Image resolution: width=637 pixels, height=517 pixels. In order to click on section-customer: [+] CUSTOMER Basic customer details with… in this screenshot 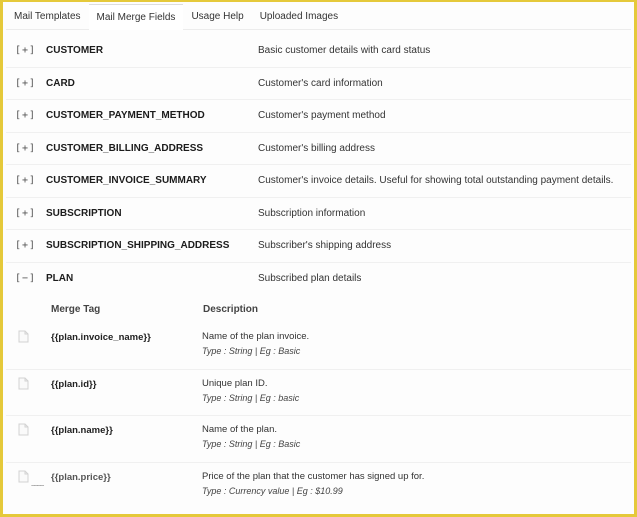, I will do `click(318, 51)`.